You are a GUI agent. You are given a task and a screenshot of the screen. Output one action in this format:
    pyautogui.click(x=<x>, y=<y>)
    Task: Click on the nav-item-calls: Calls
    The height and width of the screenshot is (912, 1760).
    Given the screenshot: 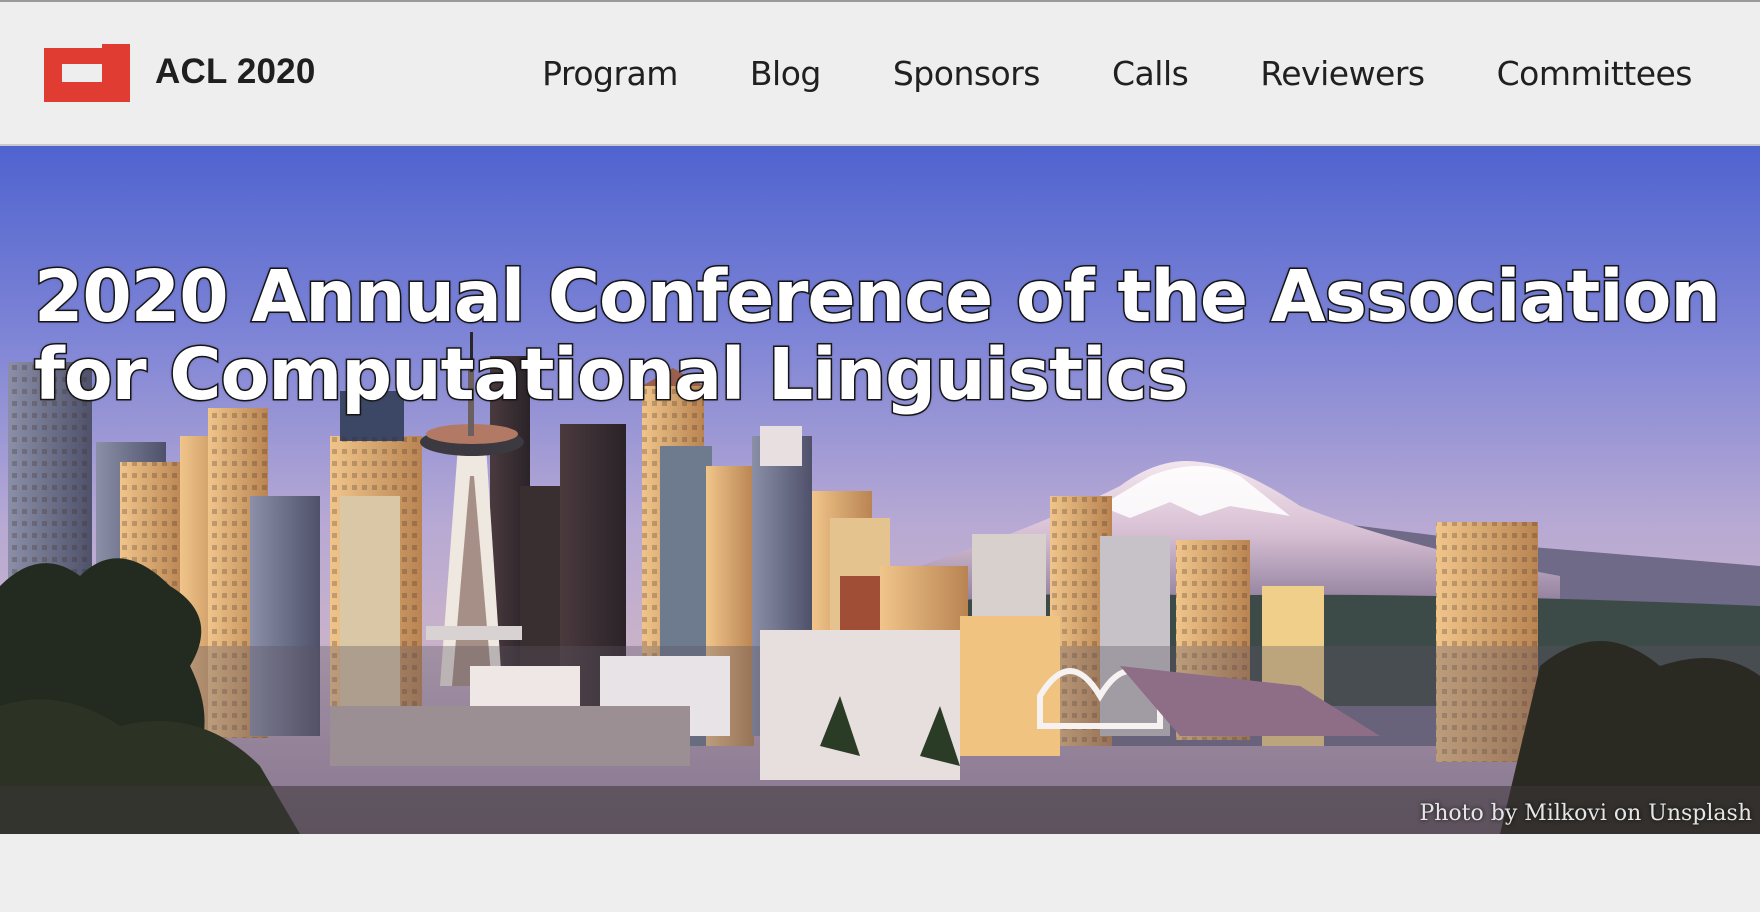 What is the action you would take?
    pyautogui.click(x=1150, y=73)
    